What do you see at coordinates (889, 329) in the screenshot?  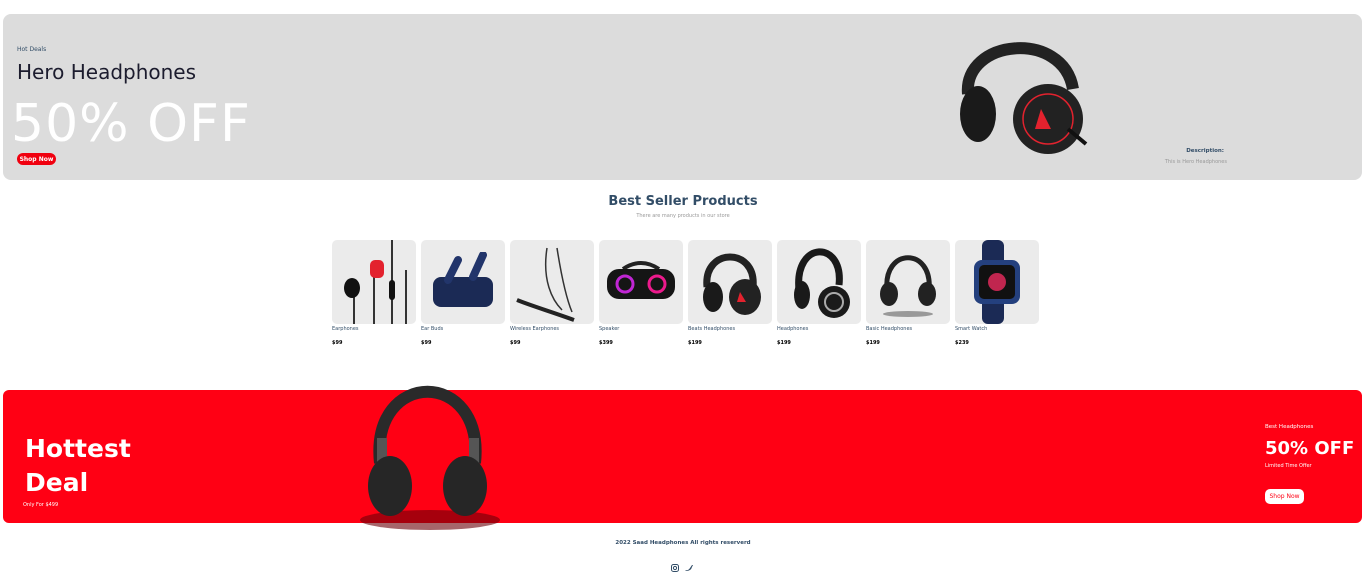 I see `product-name: Basic Headphones` at bounding box center [889, 329].